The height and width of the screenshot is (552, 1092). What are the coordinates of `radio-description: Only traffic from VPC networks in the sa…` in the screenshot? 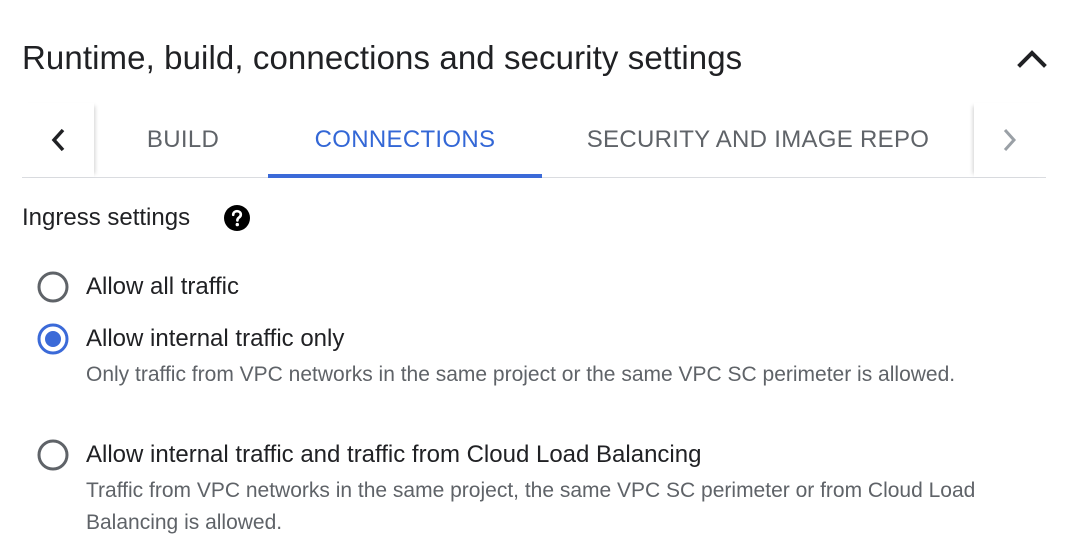 It's located at (521, 374).